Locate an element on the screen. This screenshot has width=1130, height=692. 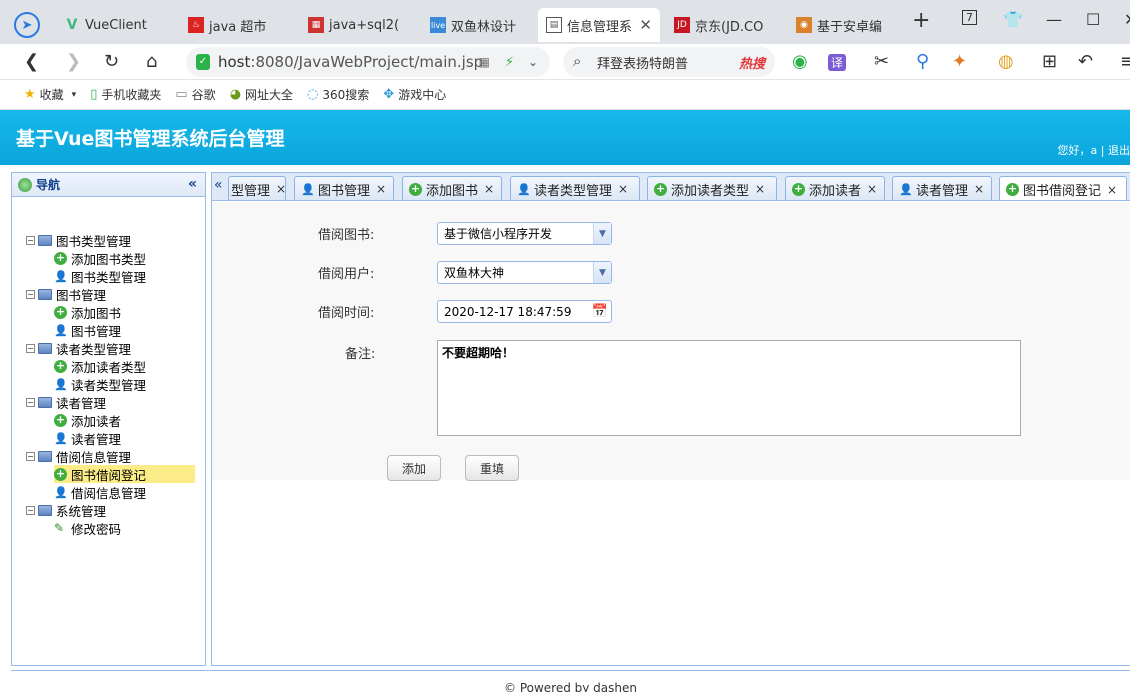
tree-group-book-type: − 图书类型管理 is located at coordinates (78, 240).